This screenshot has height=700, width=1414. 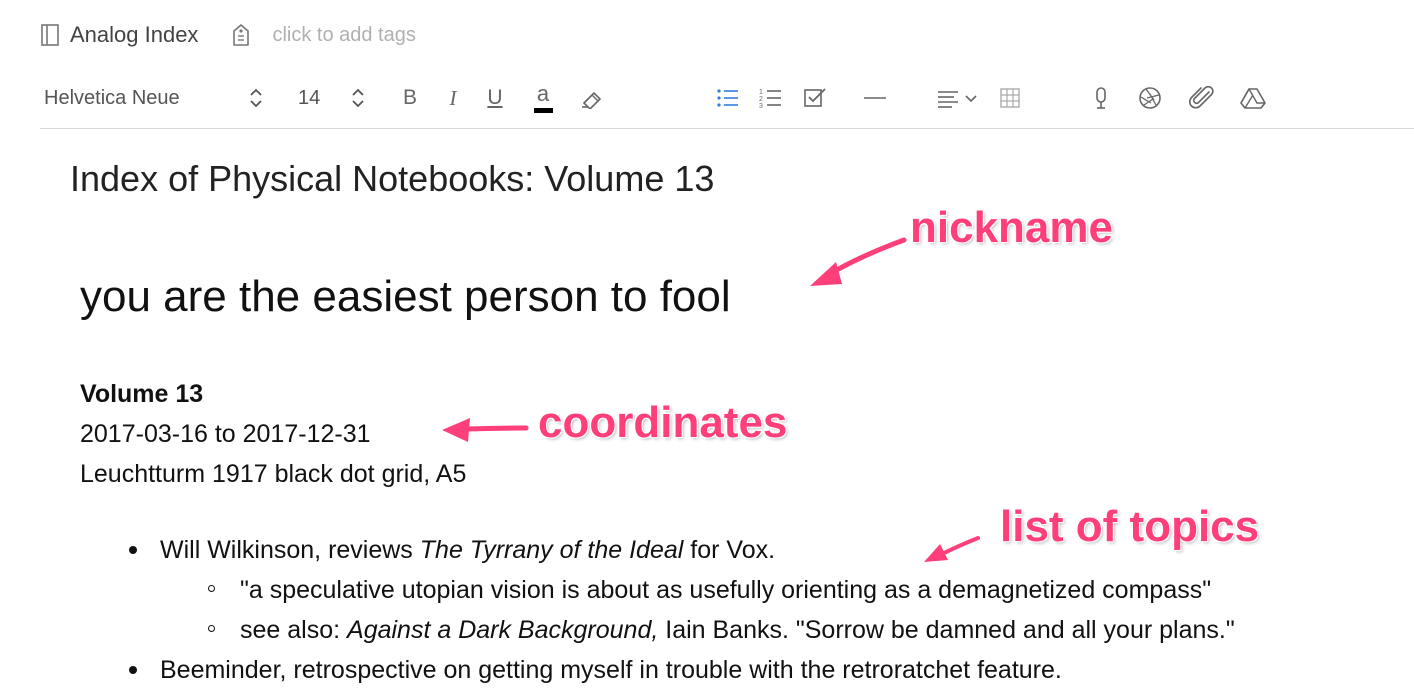 What do you see at coordinates (875, 98) in the screenshot?
I see `horizontal-rule-icon` at bounding box center [875, 98].